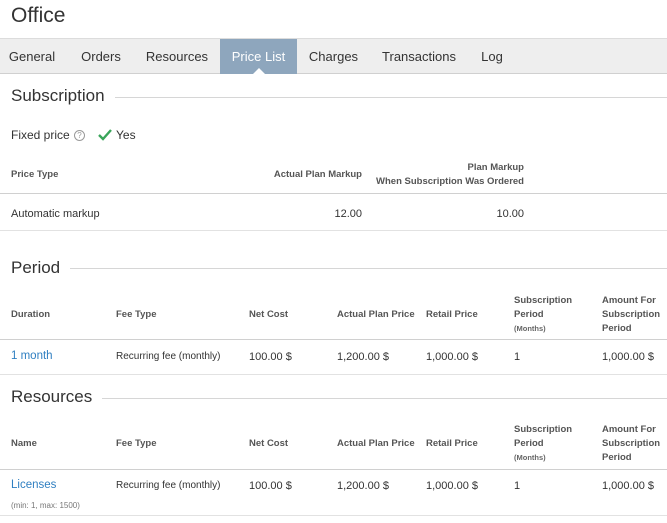 This screenshot has height=523, width=667. I want to click on table-cell-price-type: Automatic markup, so click(55, 214).